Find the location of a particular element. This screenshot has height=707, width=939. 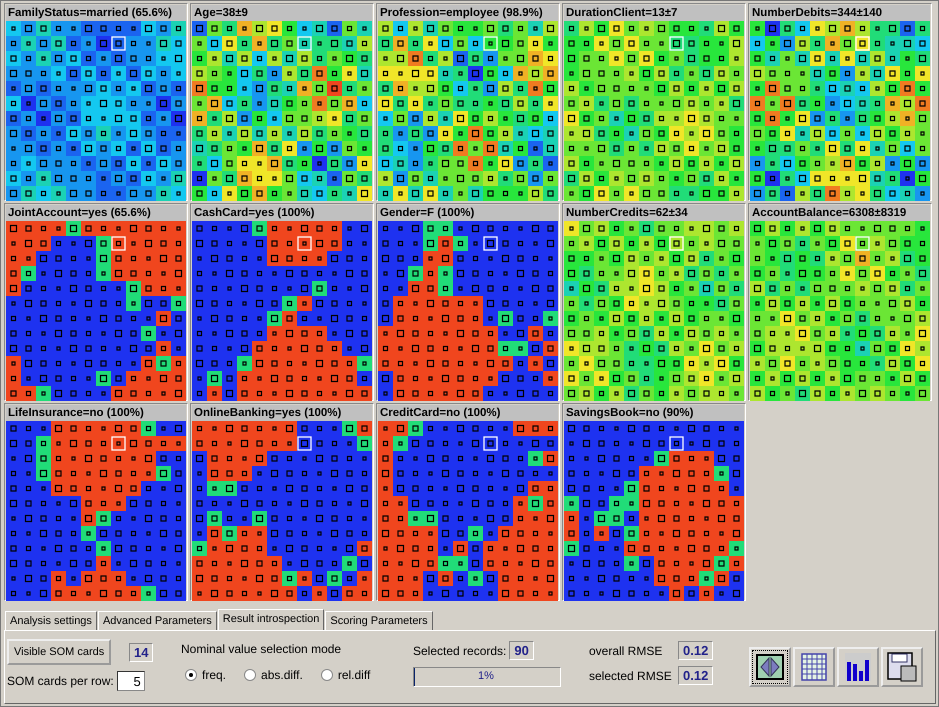

split-arrows-icon is located at coordinates (770, 667).